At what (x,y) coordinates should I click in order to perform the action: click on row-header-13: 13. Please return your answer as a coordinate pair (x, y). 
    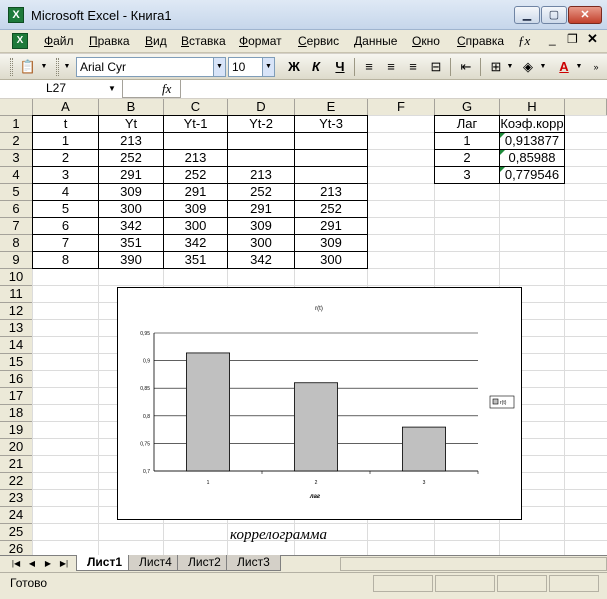
    Looking at the image, I should click on (16, 328).